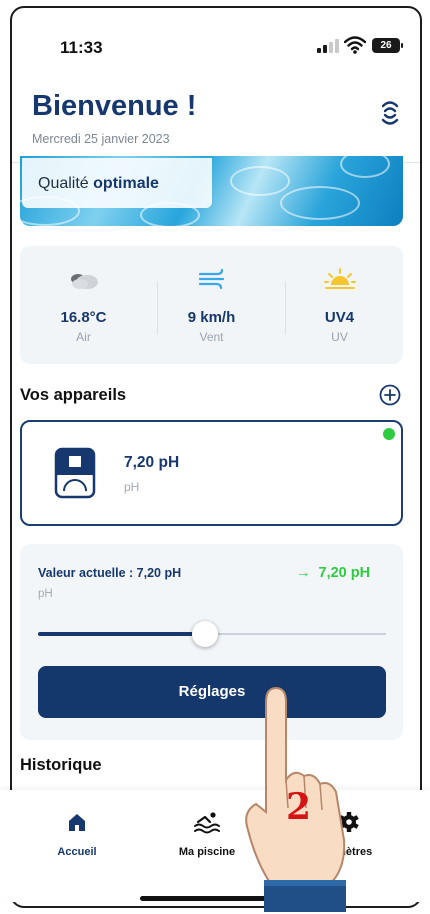 The width and height of the screenshot is (430, 914). I want to click on current-value-label: Valeur actuelle : 7,20 pH, so click(110, 573).